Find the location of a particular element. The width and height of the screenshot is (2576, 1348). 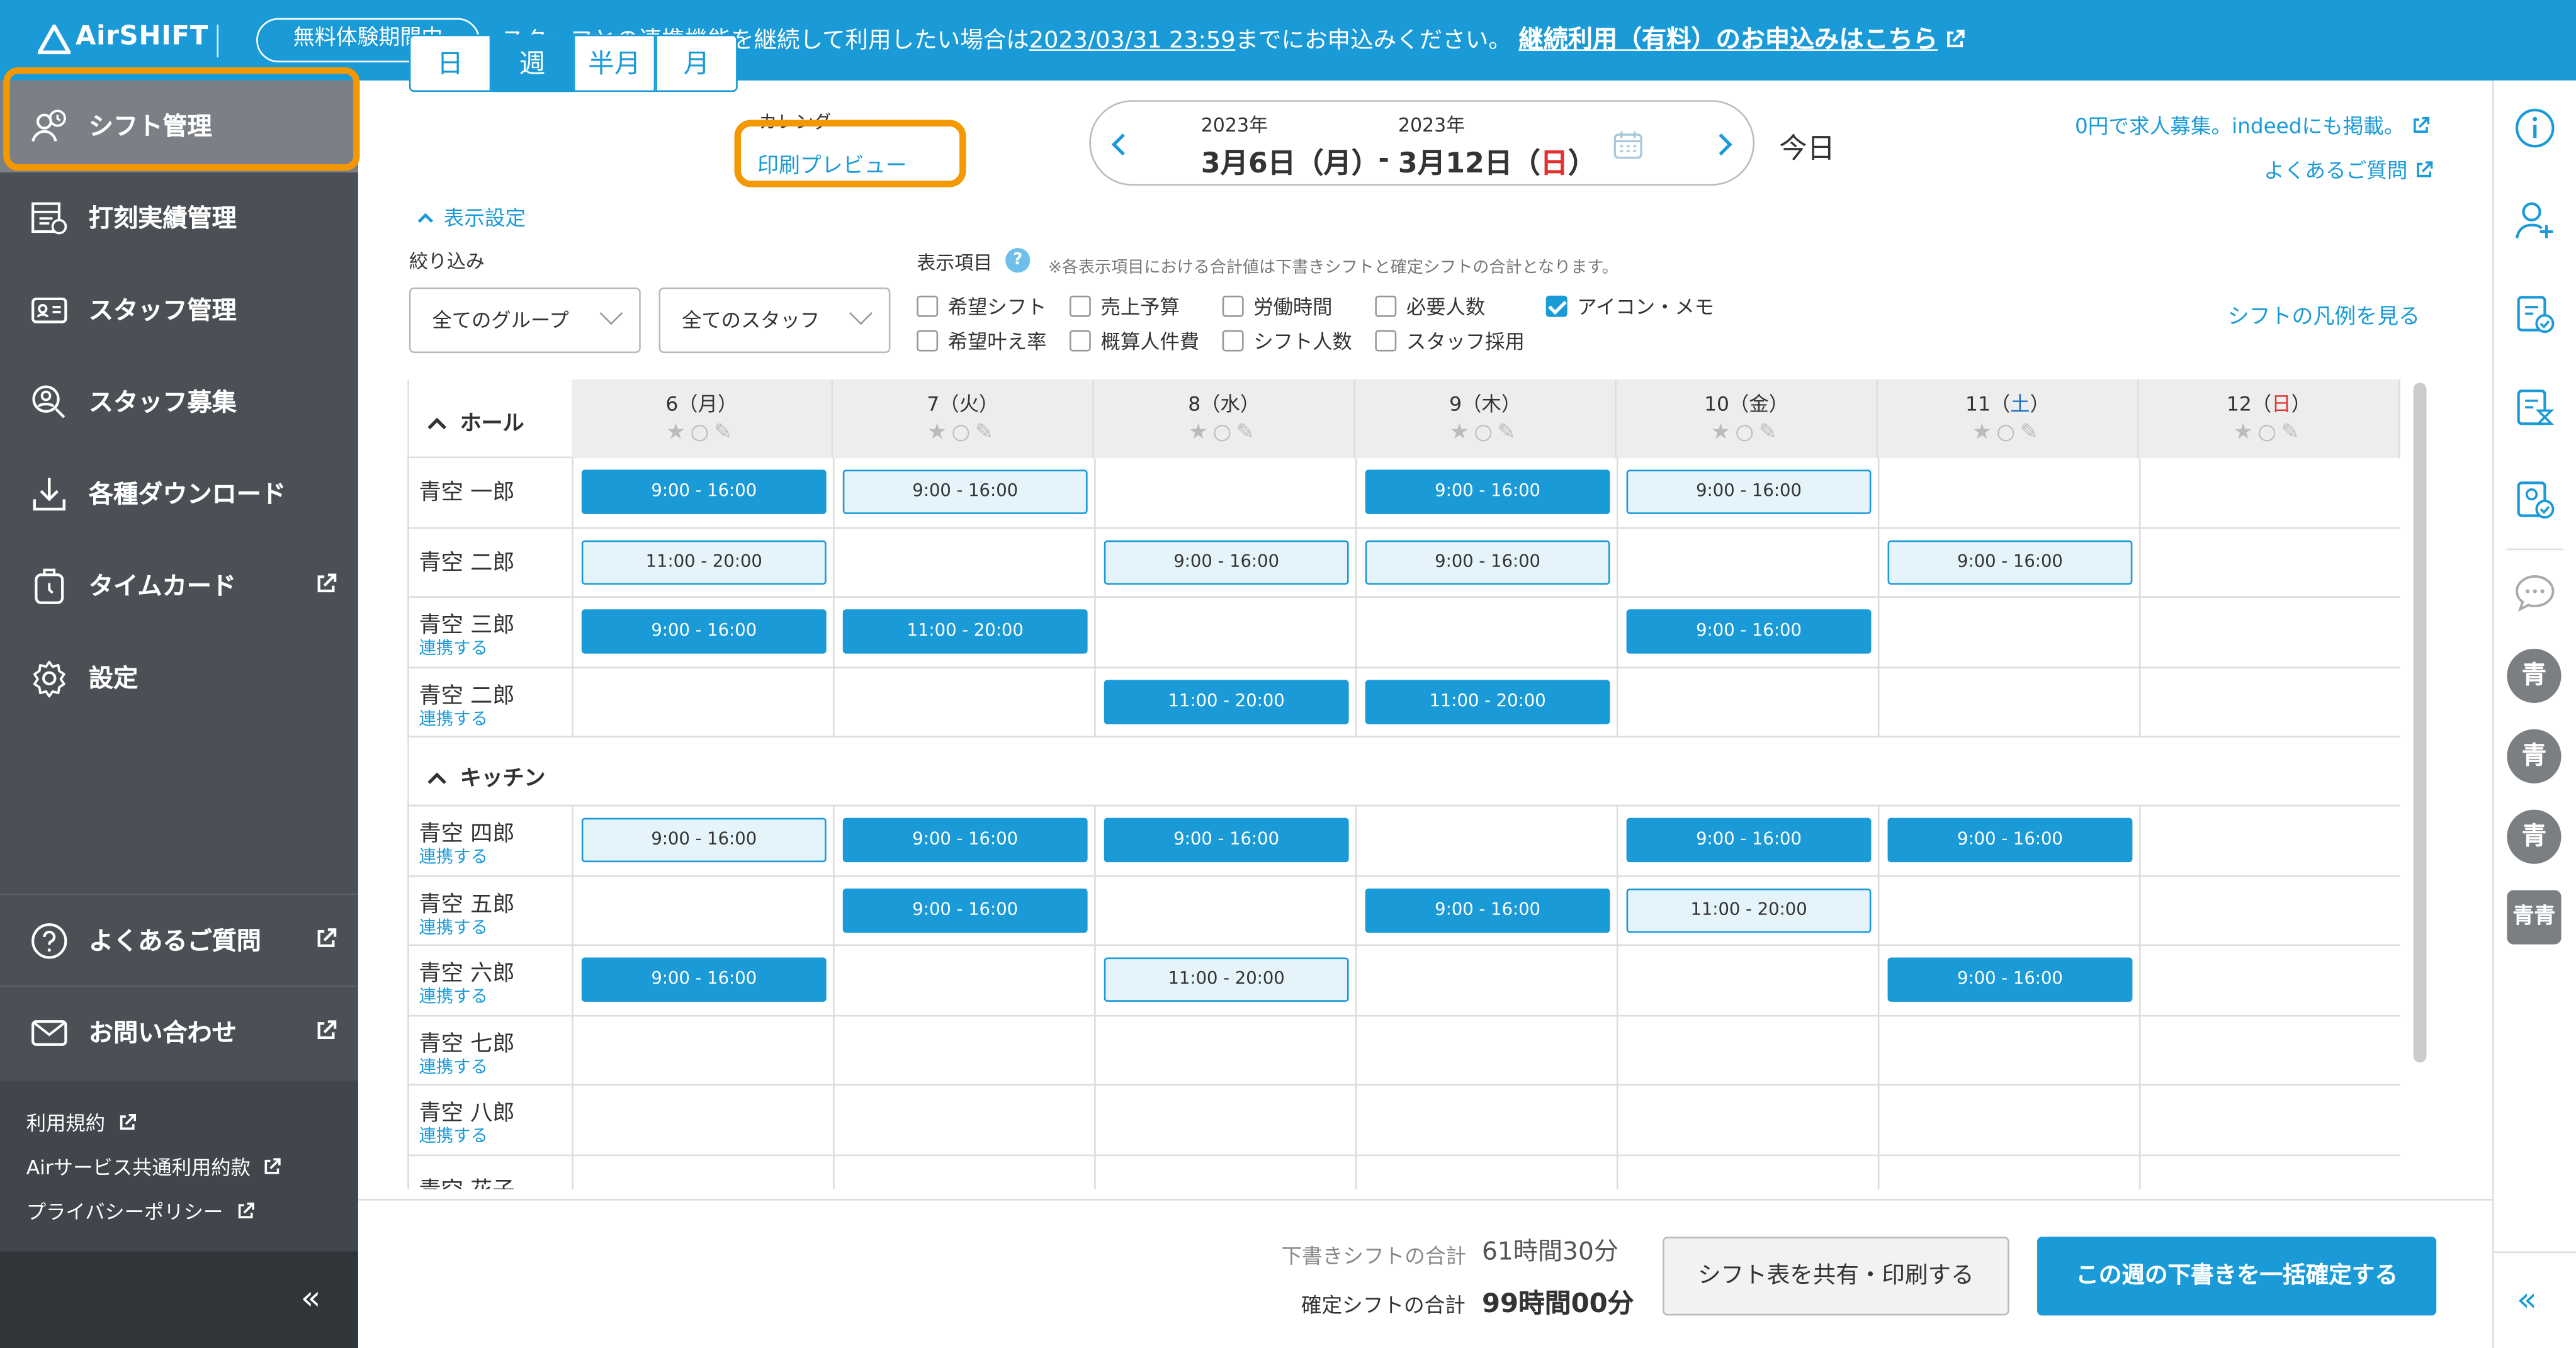

staff-name: 青空 七郎 is located at coordinates (466, 1040).